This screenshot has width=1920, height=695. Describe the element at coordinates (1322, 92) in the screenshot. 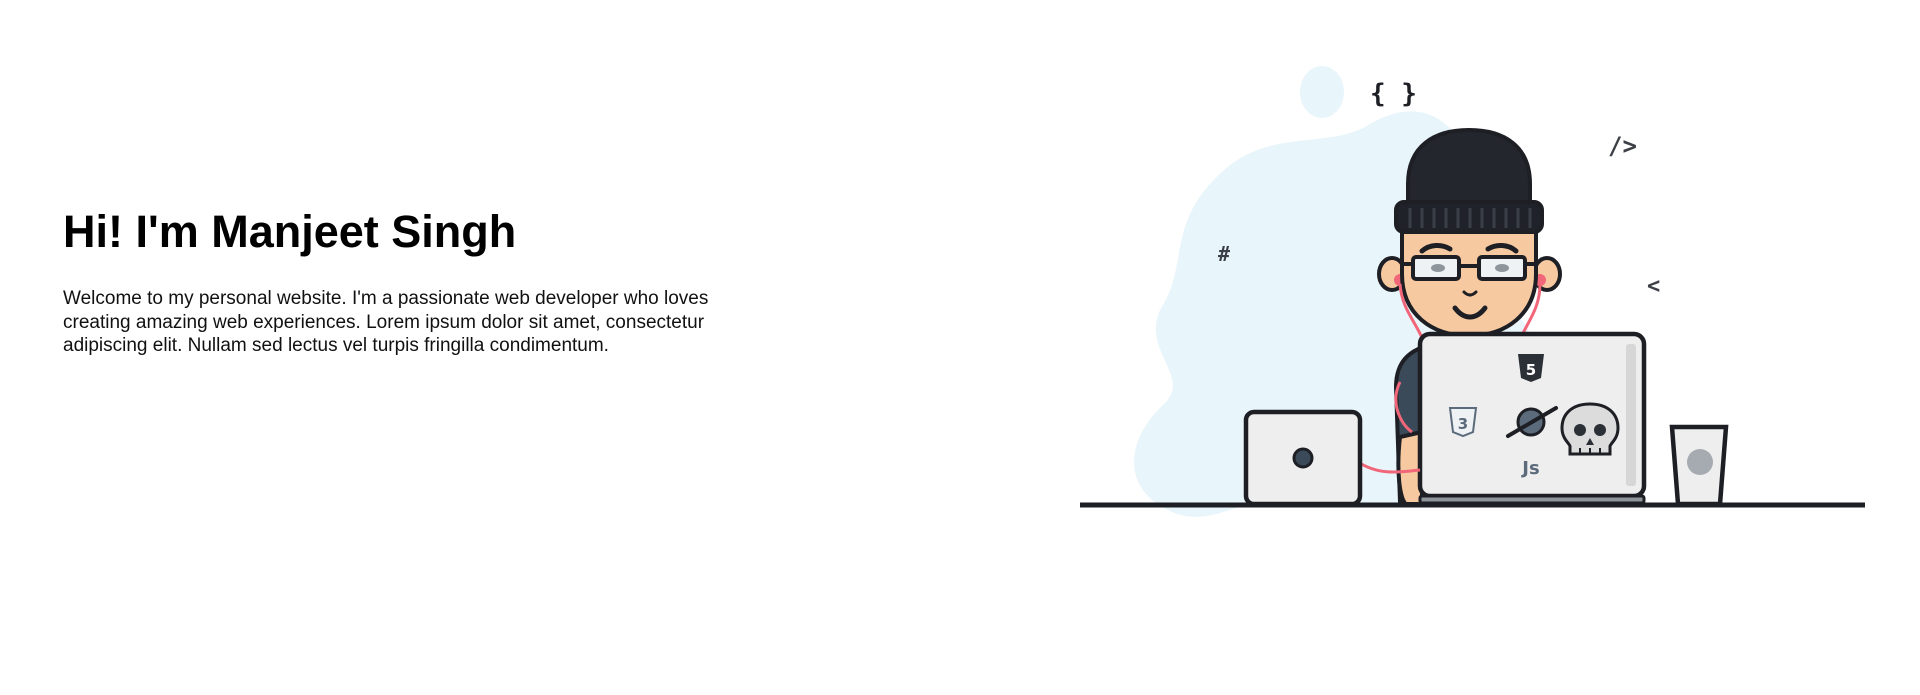

I see `background-blob-small` at that location.